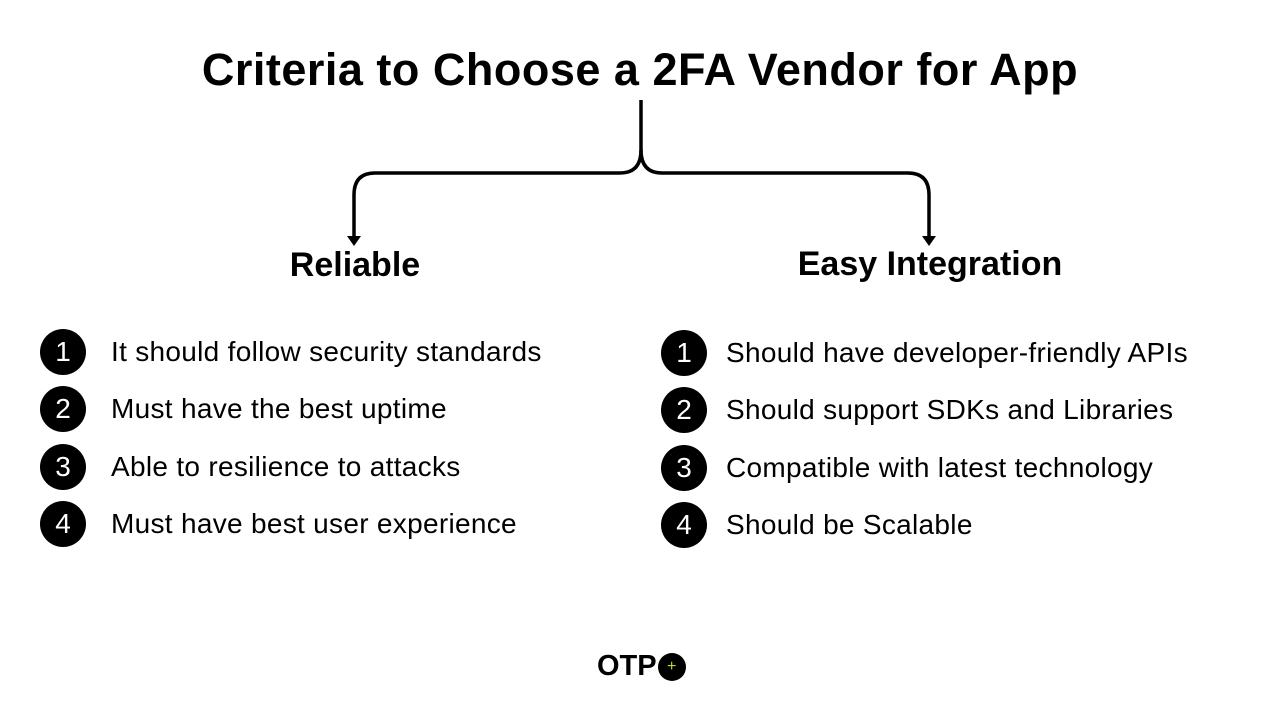 The image size is (1280, 720). I want to click on list-item-text: Should support SDKs and Libraries, so click(950, 409).